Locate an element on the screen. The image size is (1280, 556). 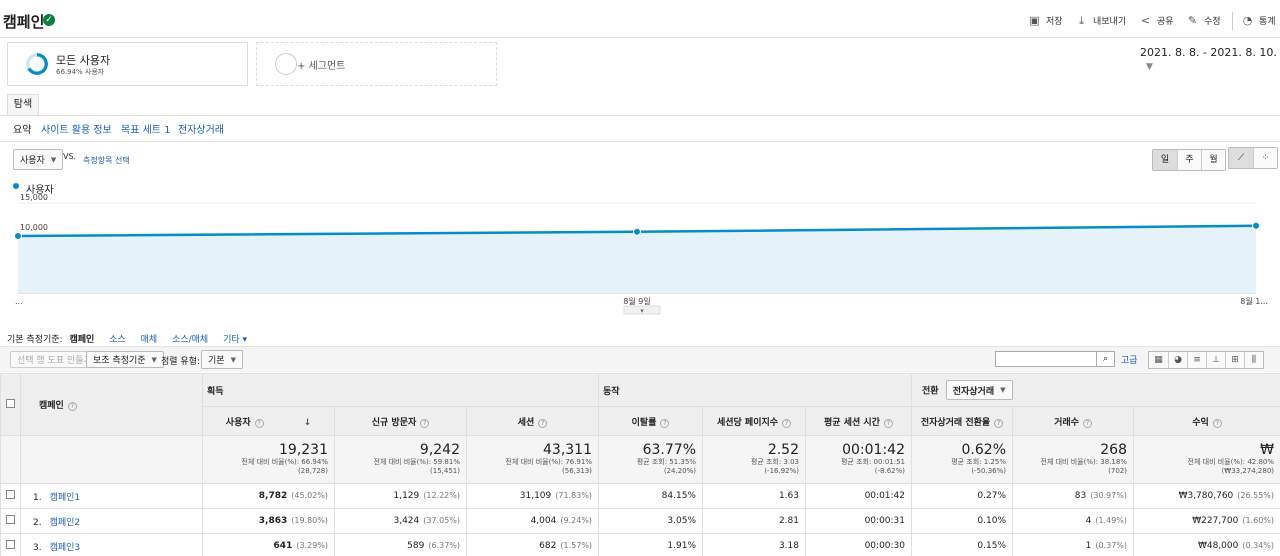
period-month-button: 월 is located at coordinates (1213, 160).